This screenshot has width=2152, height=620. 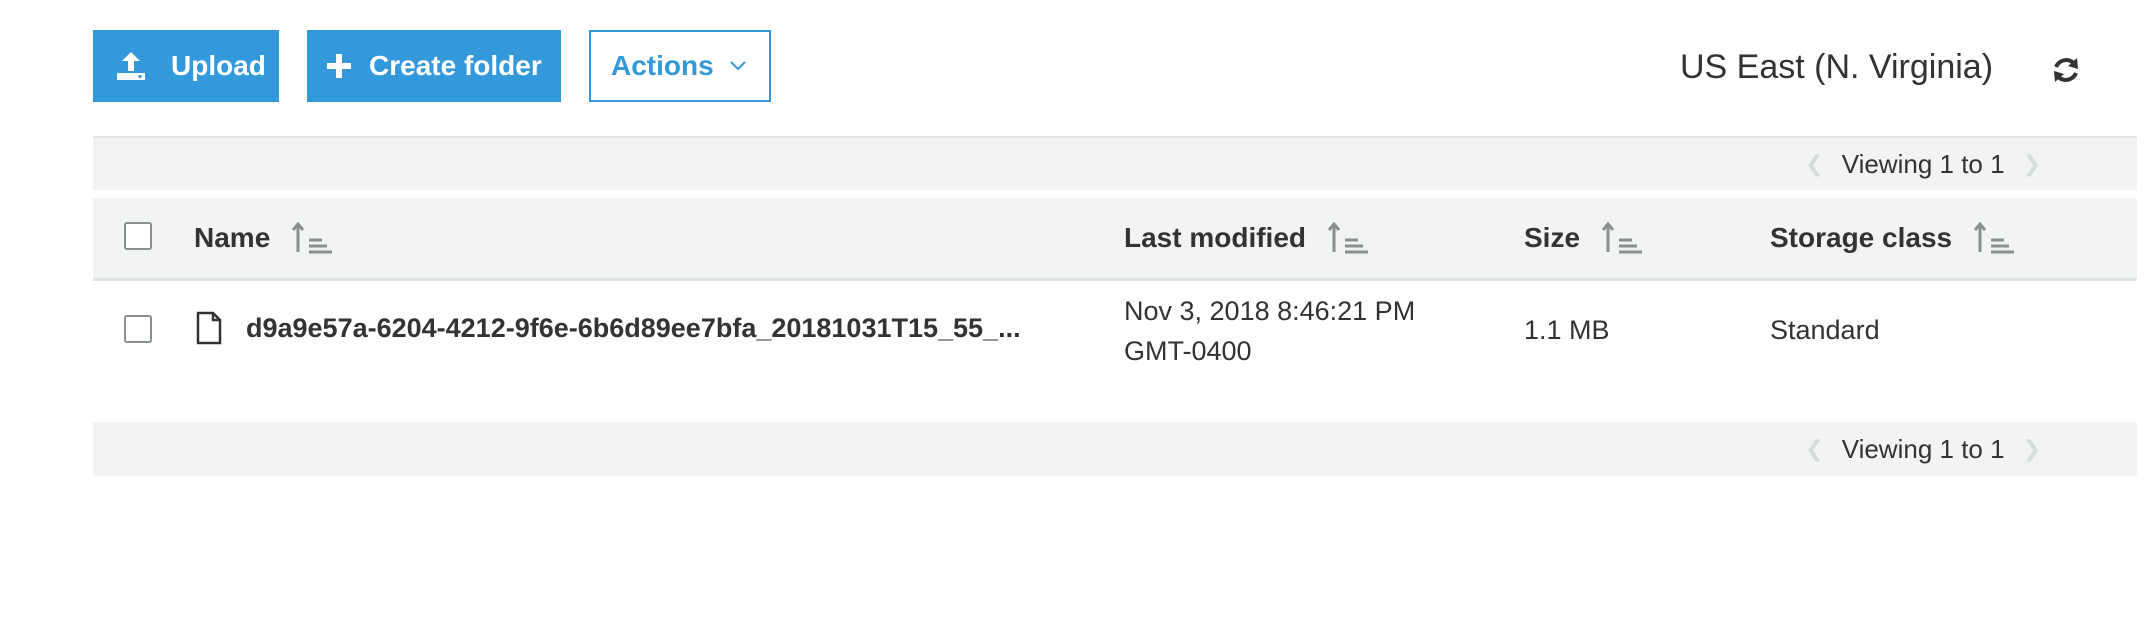 I want to click on upload-icon, so click(x=131, y=66).